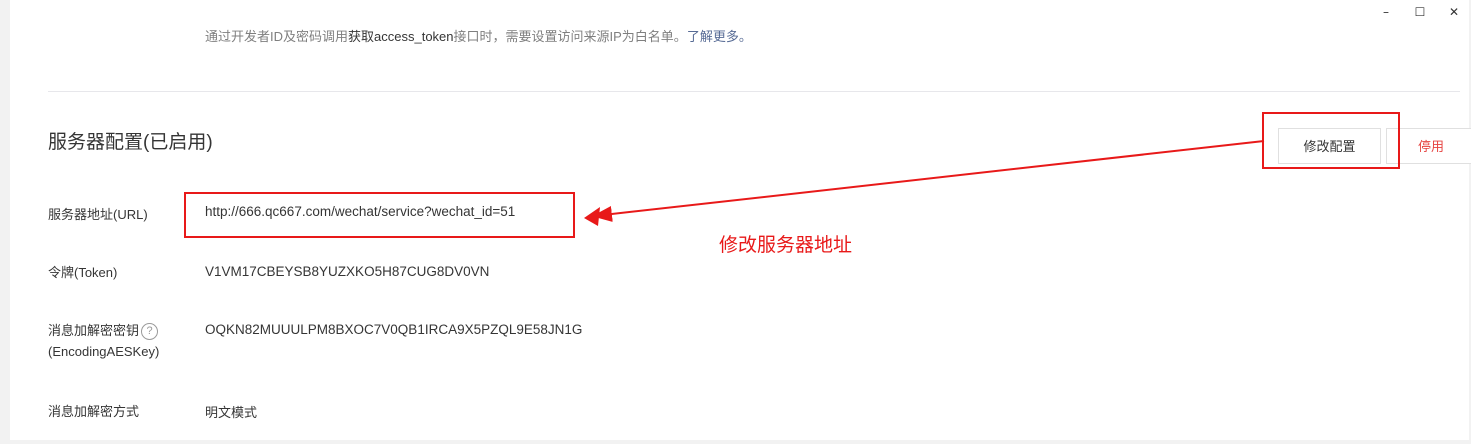  Describe the element at coordinates (786, 245) in the screenshot. I see `annotation-label: 修改服务器地址` at that location.